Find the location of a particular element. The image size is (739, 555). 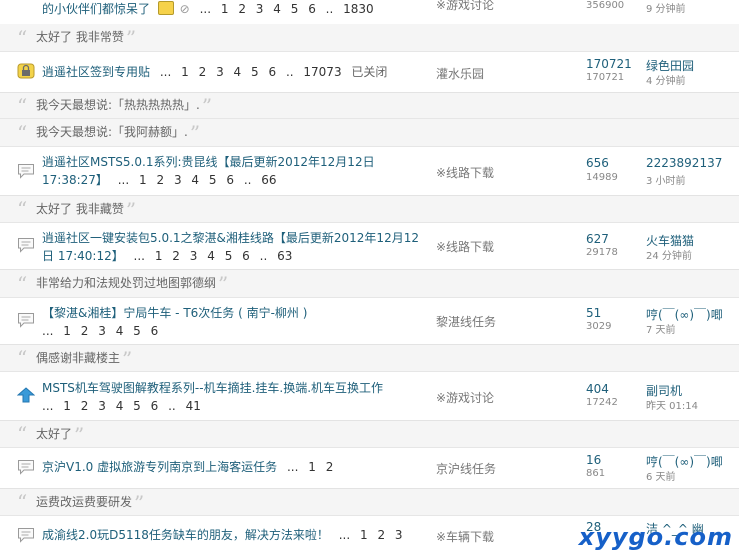

quote-row: “ 运费改运费要研发” is located at coordinates (369, 502).